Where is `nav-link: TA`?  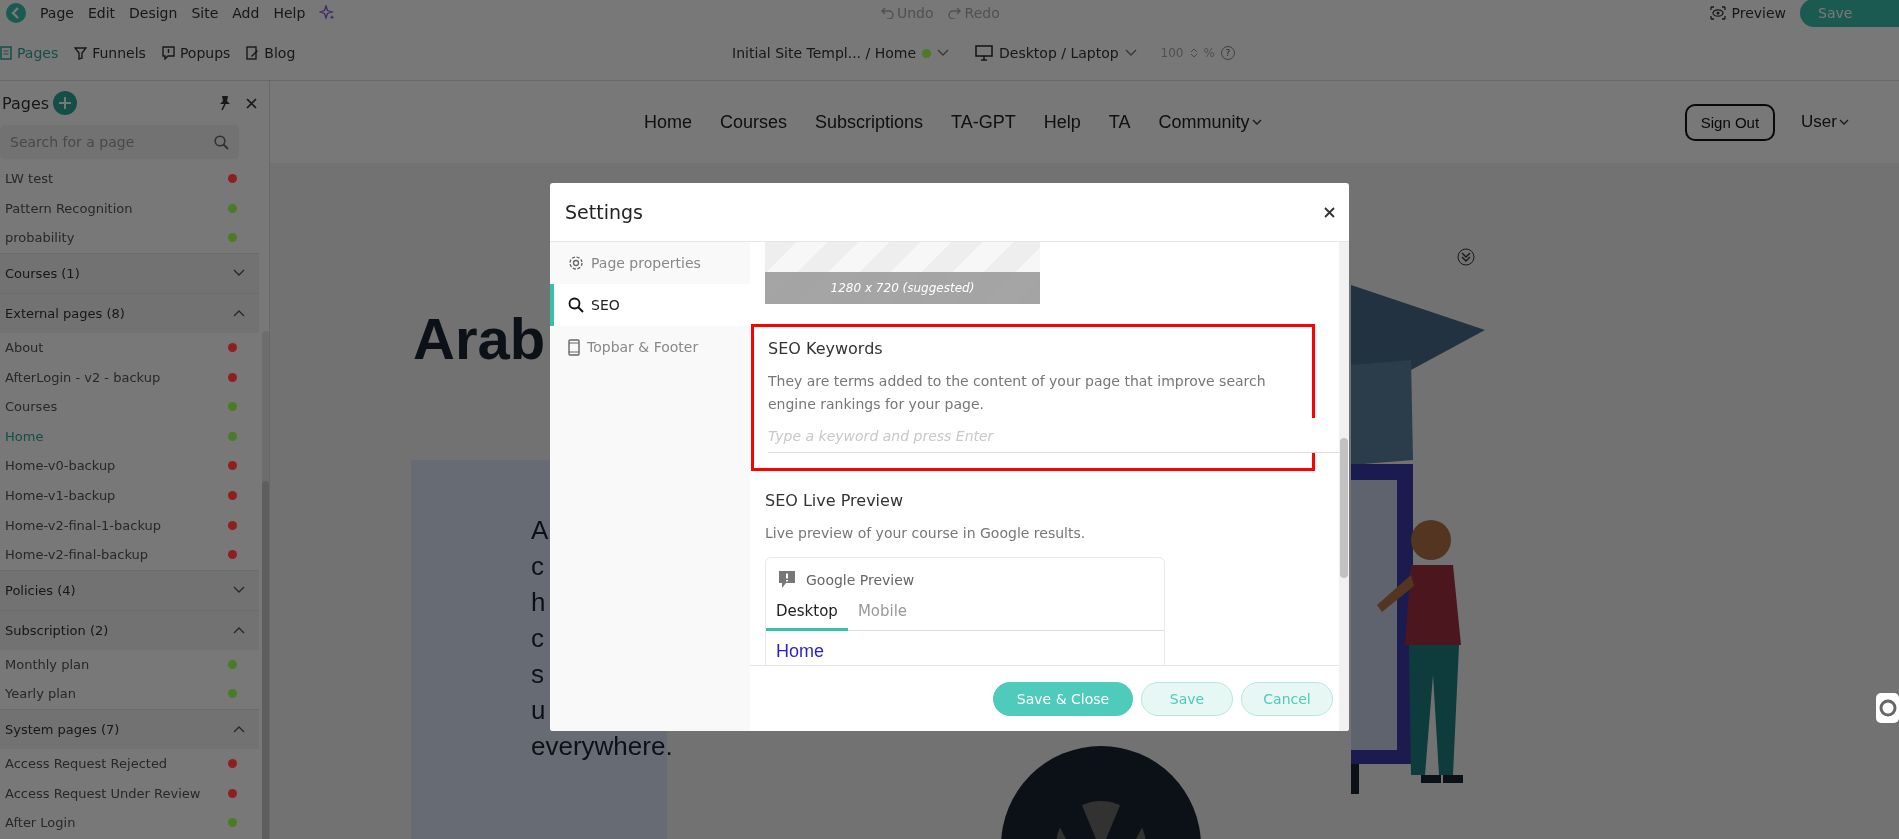
nav-link: TA is located at coordinates (1119, 122).